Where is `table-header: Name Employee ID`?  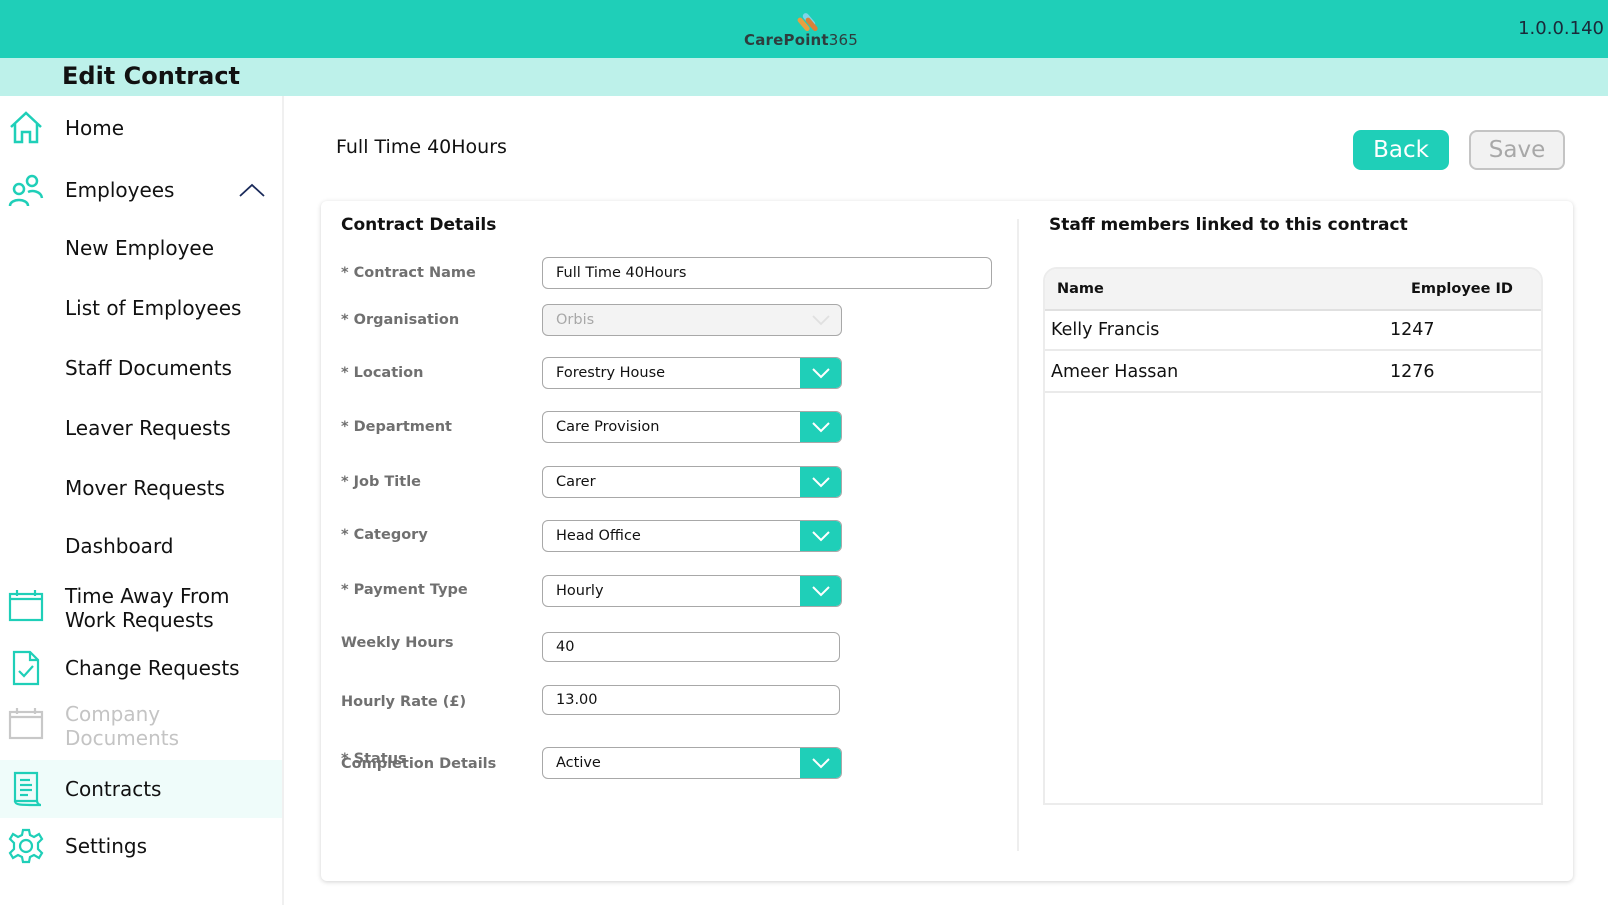 table-header: Name Employee ID is located at coordinates (1293, 290).